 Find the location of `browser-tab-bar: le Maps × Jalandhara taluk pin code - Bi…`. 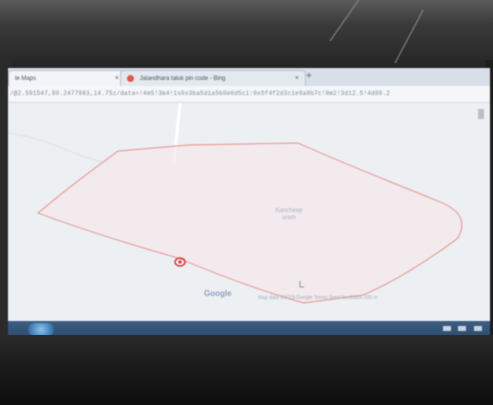

browser-tab-bar: le Maps × Jalandhara taluk pin code - Bi… is located at coordinates (249, 77).